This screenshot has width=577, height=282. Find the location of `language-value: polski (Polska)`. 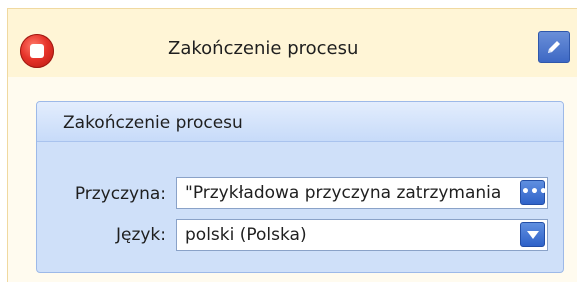

language-value: polski (Polska) is located at coordinates (246, 235).